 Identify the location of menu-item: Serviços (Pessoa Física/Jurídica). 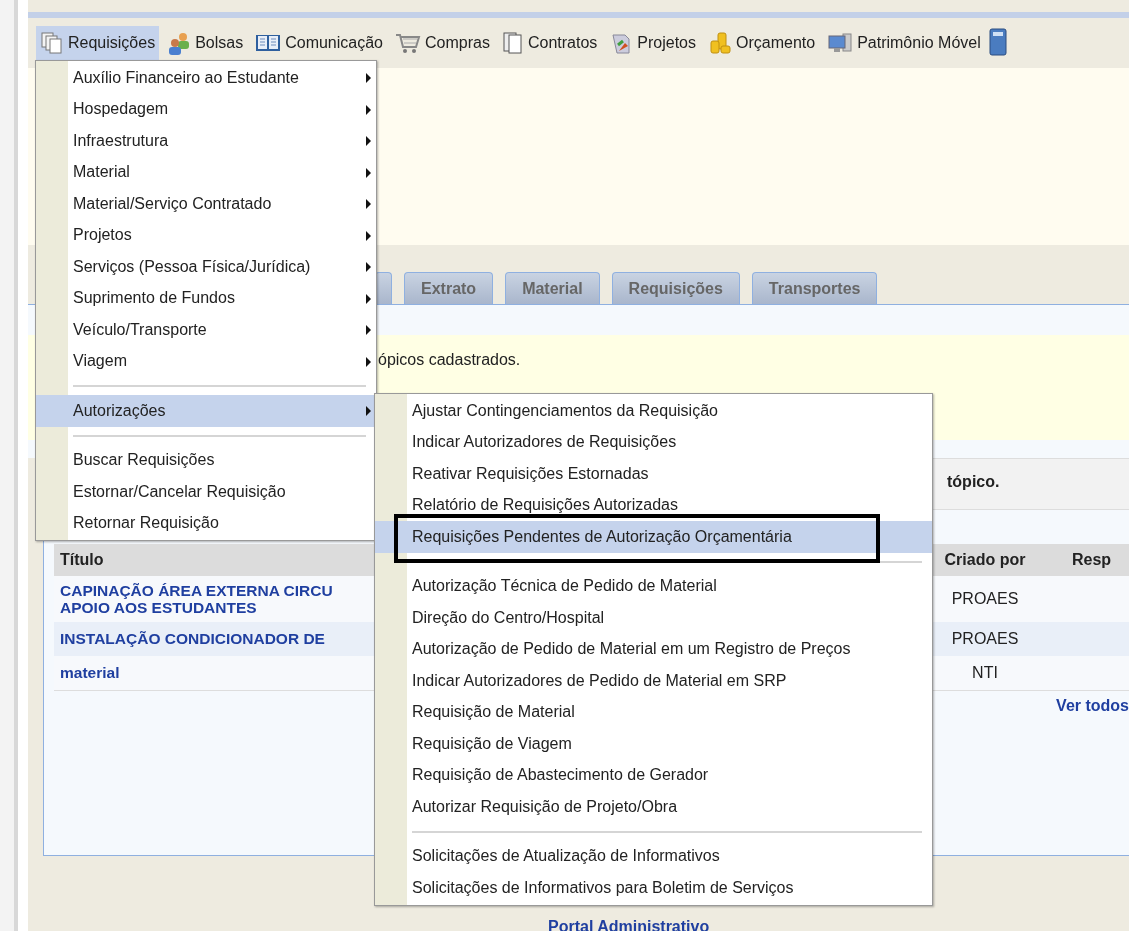
(206, 267).